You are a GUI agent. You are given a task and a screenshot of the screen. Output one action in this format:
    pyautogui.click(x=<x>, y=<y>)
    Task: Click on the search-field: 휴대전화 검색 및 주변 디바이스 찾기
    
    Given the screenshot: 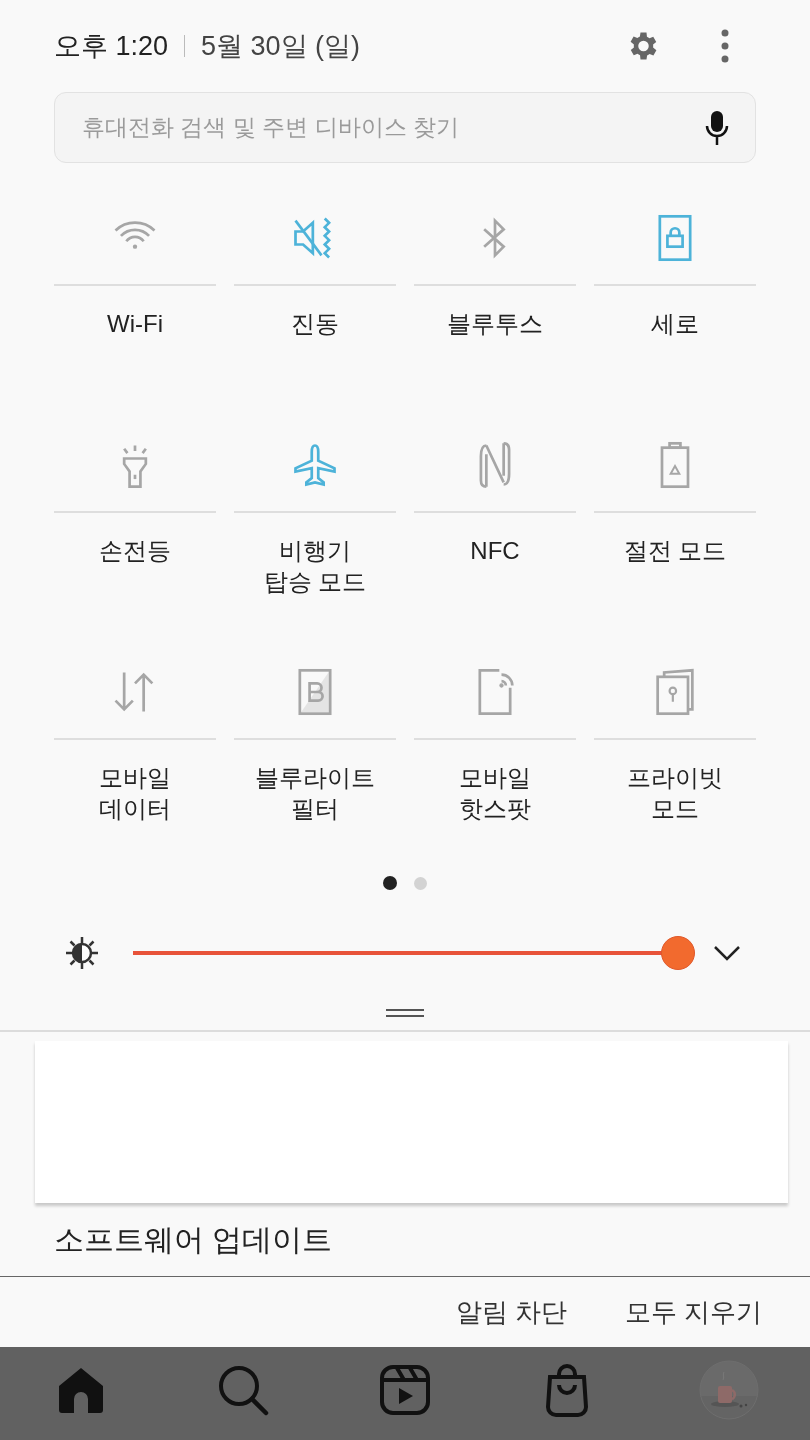 What is the action you would take?
    pyautogui.click(x=405, y=127)
    